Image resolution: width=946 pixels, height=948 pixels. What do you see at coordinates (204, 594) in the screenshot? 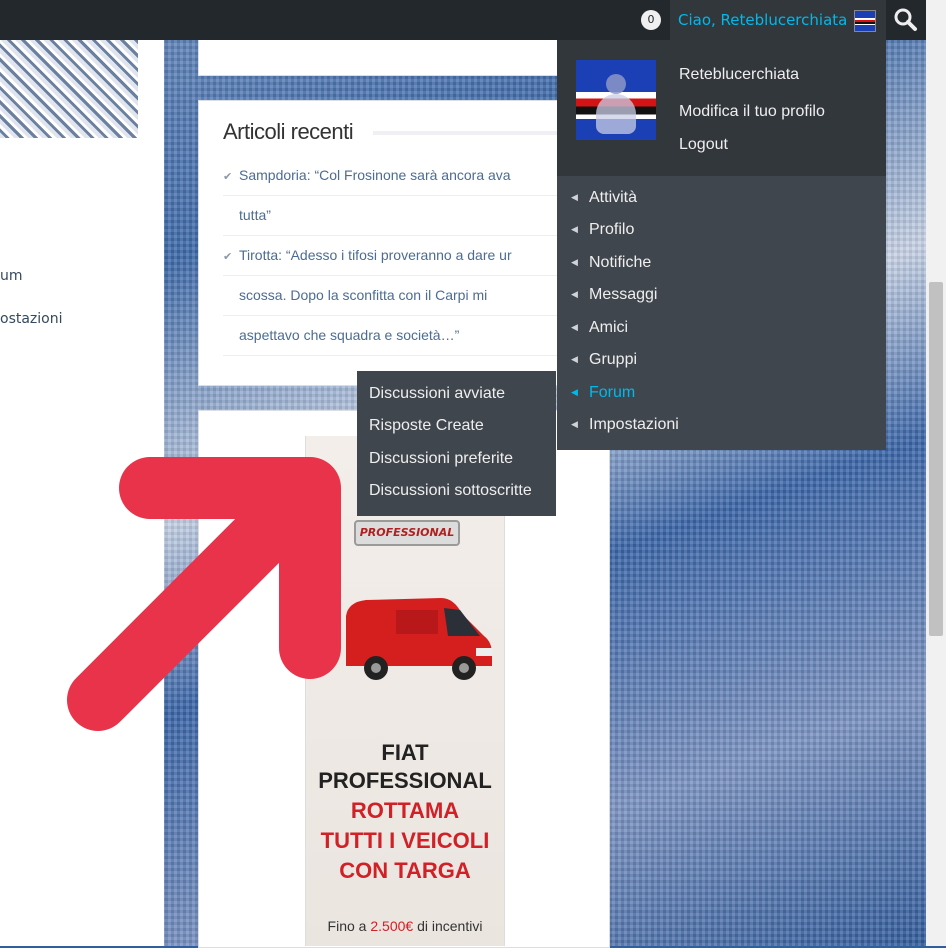
I see `red-arrow-annotation-icon` at bounding box center [204, 594].